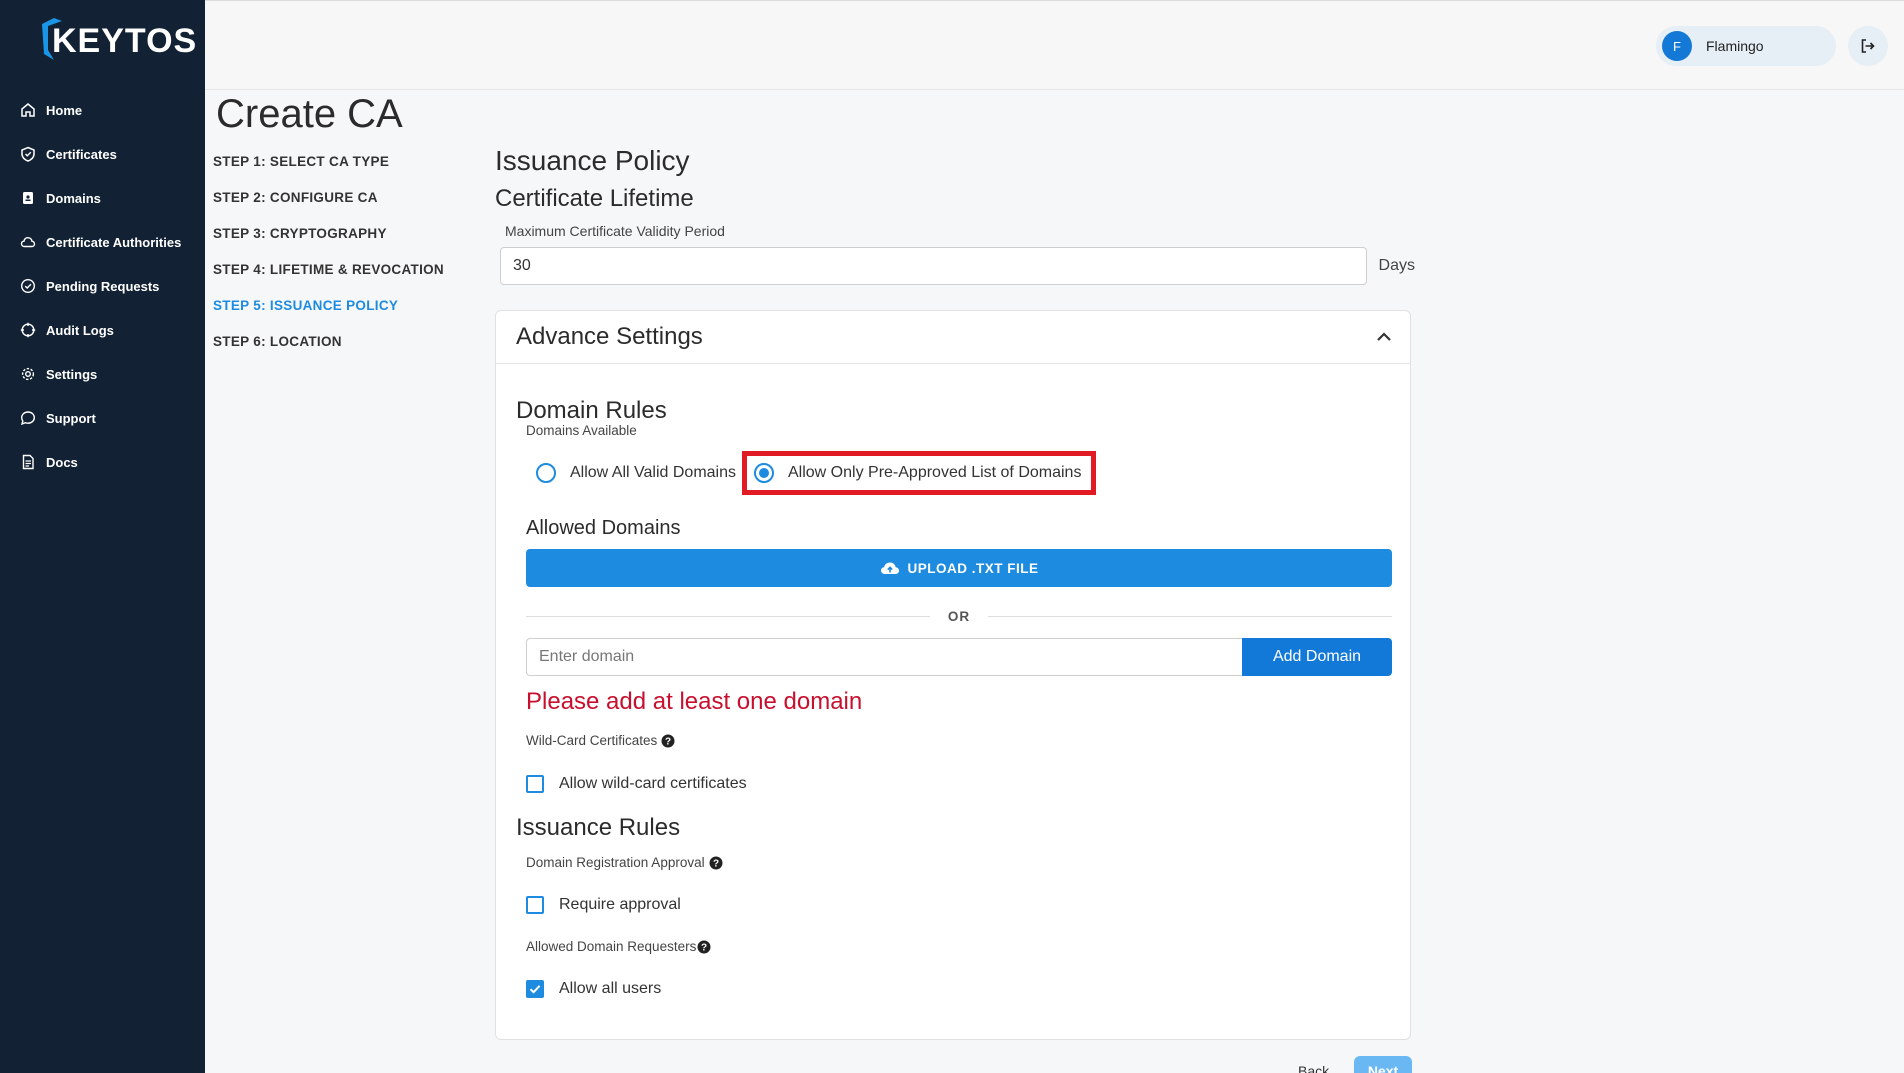 Image resolution: width=1904 pixels, height=1073 pixels. Describe the element at coordinates (80, 330) in the screenshot. I see `sidebar-item-label: Audit Logs` at that location.